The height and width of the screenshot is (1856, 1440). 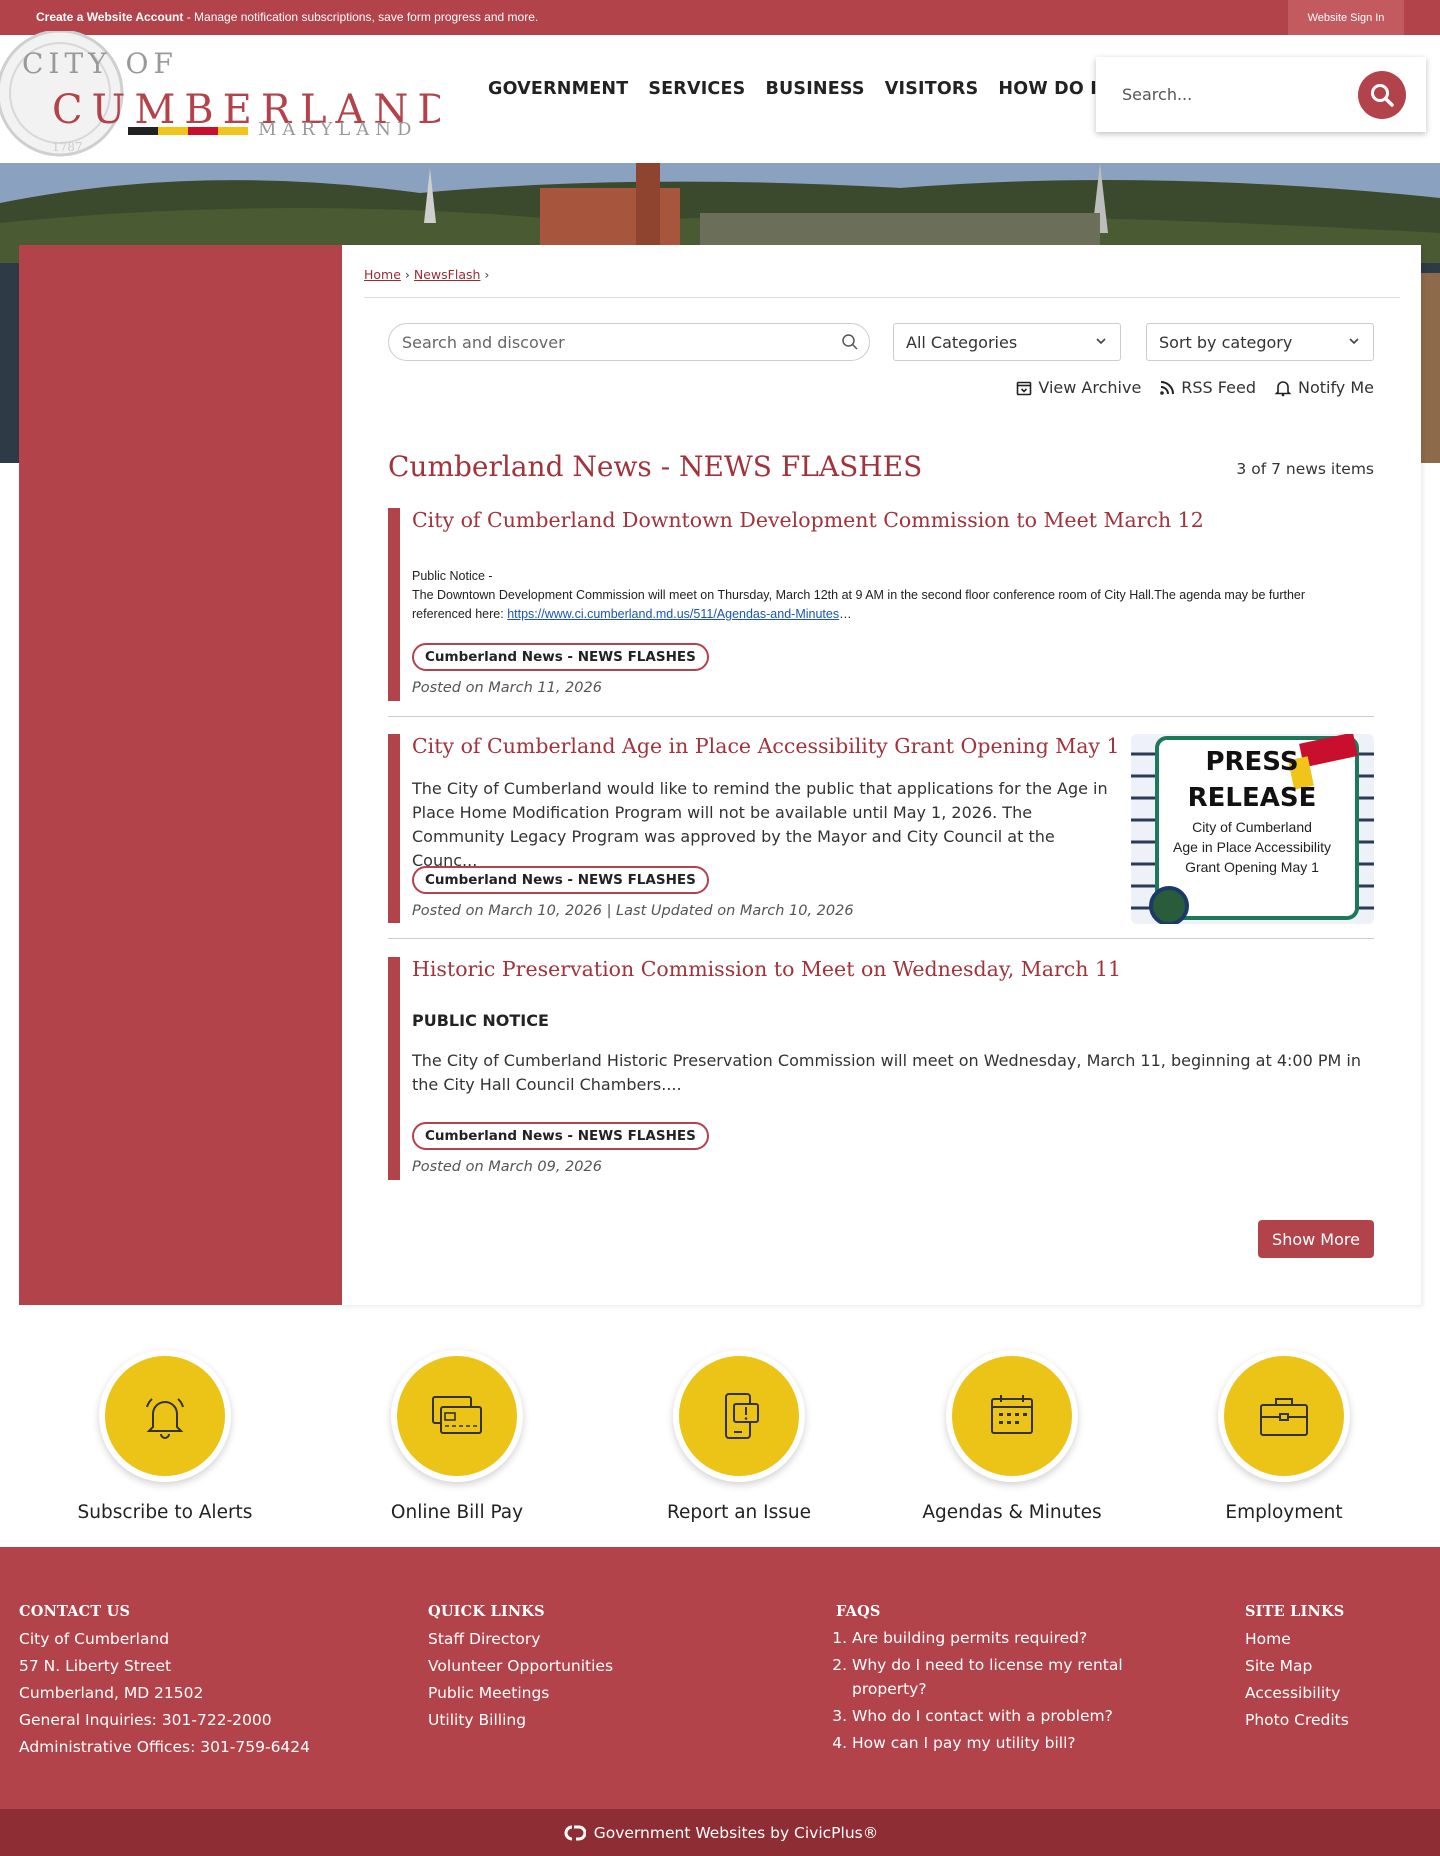 What do you see at coordinates (558, 89) in the screenshot?
I see `nav-government: GOVERNMENT` at bounding box center [558, 89].